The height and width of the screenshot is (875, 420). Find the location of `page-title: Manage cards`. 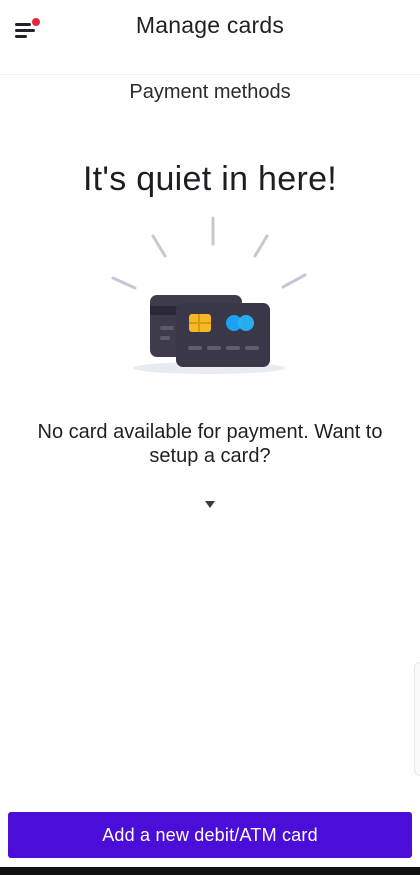

page-title: Manage cards is located at coordinates (210, 25).